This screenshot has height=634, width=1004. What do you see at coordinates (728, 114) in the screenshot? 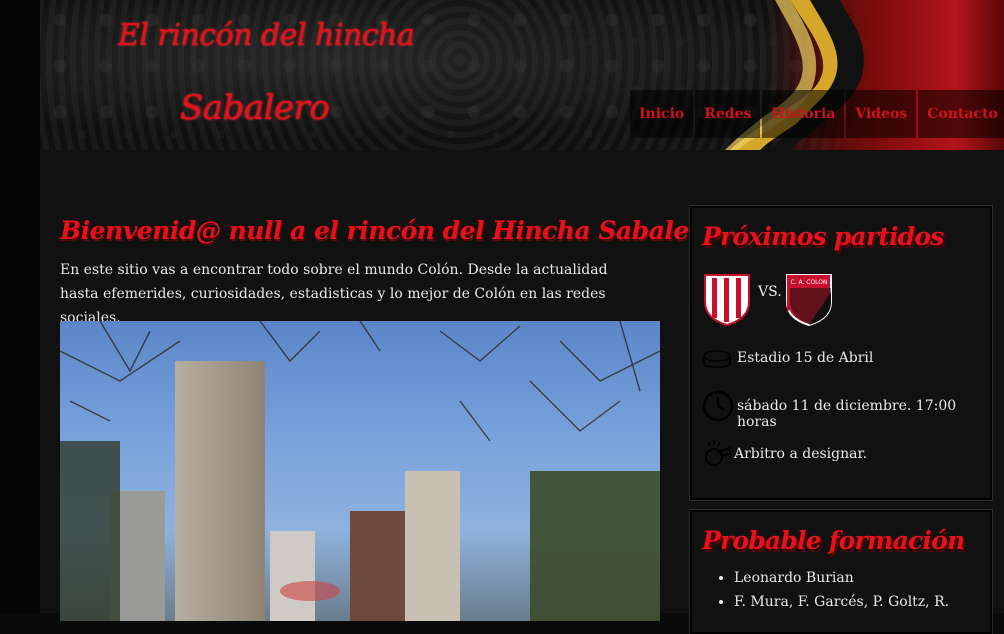
I see `nav-redes: Redes` at bounding box center [728, 114].